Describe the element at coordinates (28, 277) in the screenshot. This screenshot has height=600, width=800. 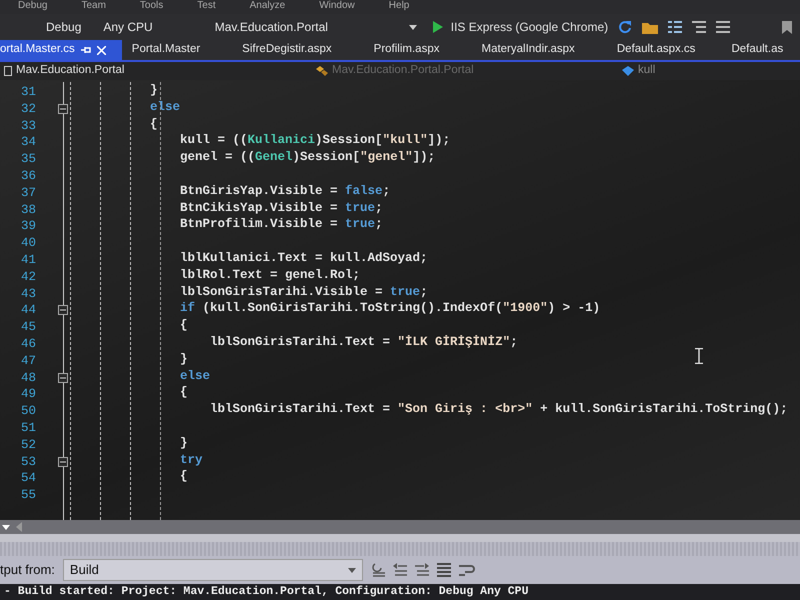
I see `line-number: 42` at that location.